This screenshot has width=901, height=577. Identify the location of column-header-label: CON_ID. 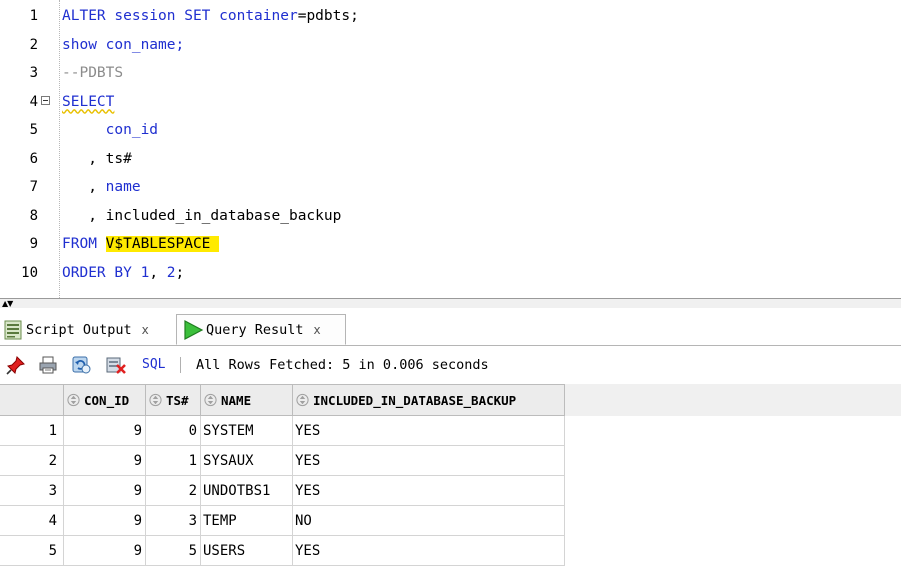
(107, 400).